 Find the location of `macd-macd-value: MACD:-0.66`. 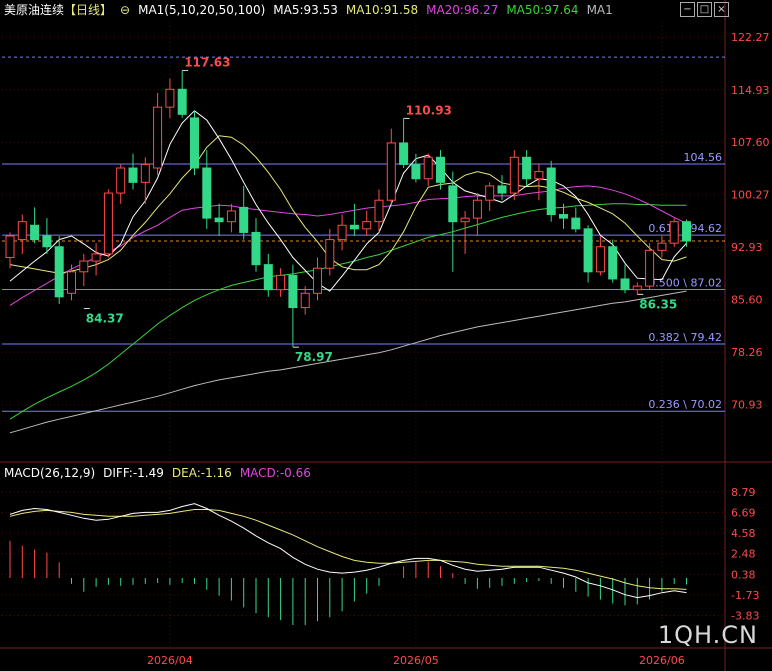

macd-macd-value: MACD:-0.66 is located at coordinates (275, 473).